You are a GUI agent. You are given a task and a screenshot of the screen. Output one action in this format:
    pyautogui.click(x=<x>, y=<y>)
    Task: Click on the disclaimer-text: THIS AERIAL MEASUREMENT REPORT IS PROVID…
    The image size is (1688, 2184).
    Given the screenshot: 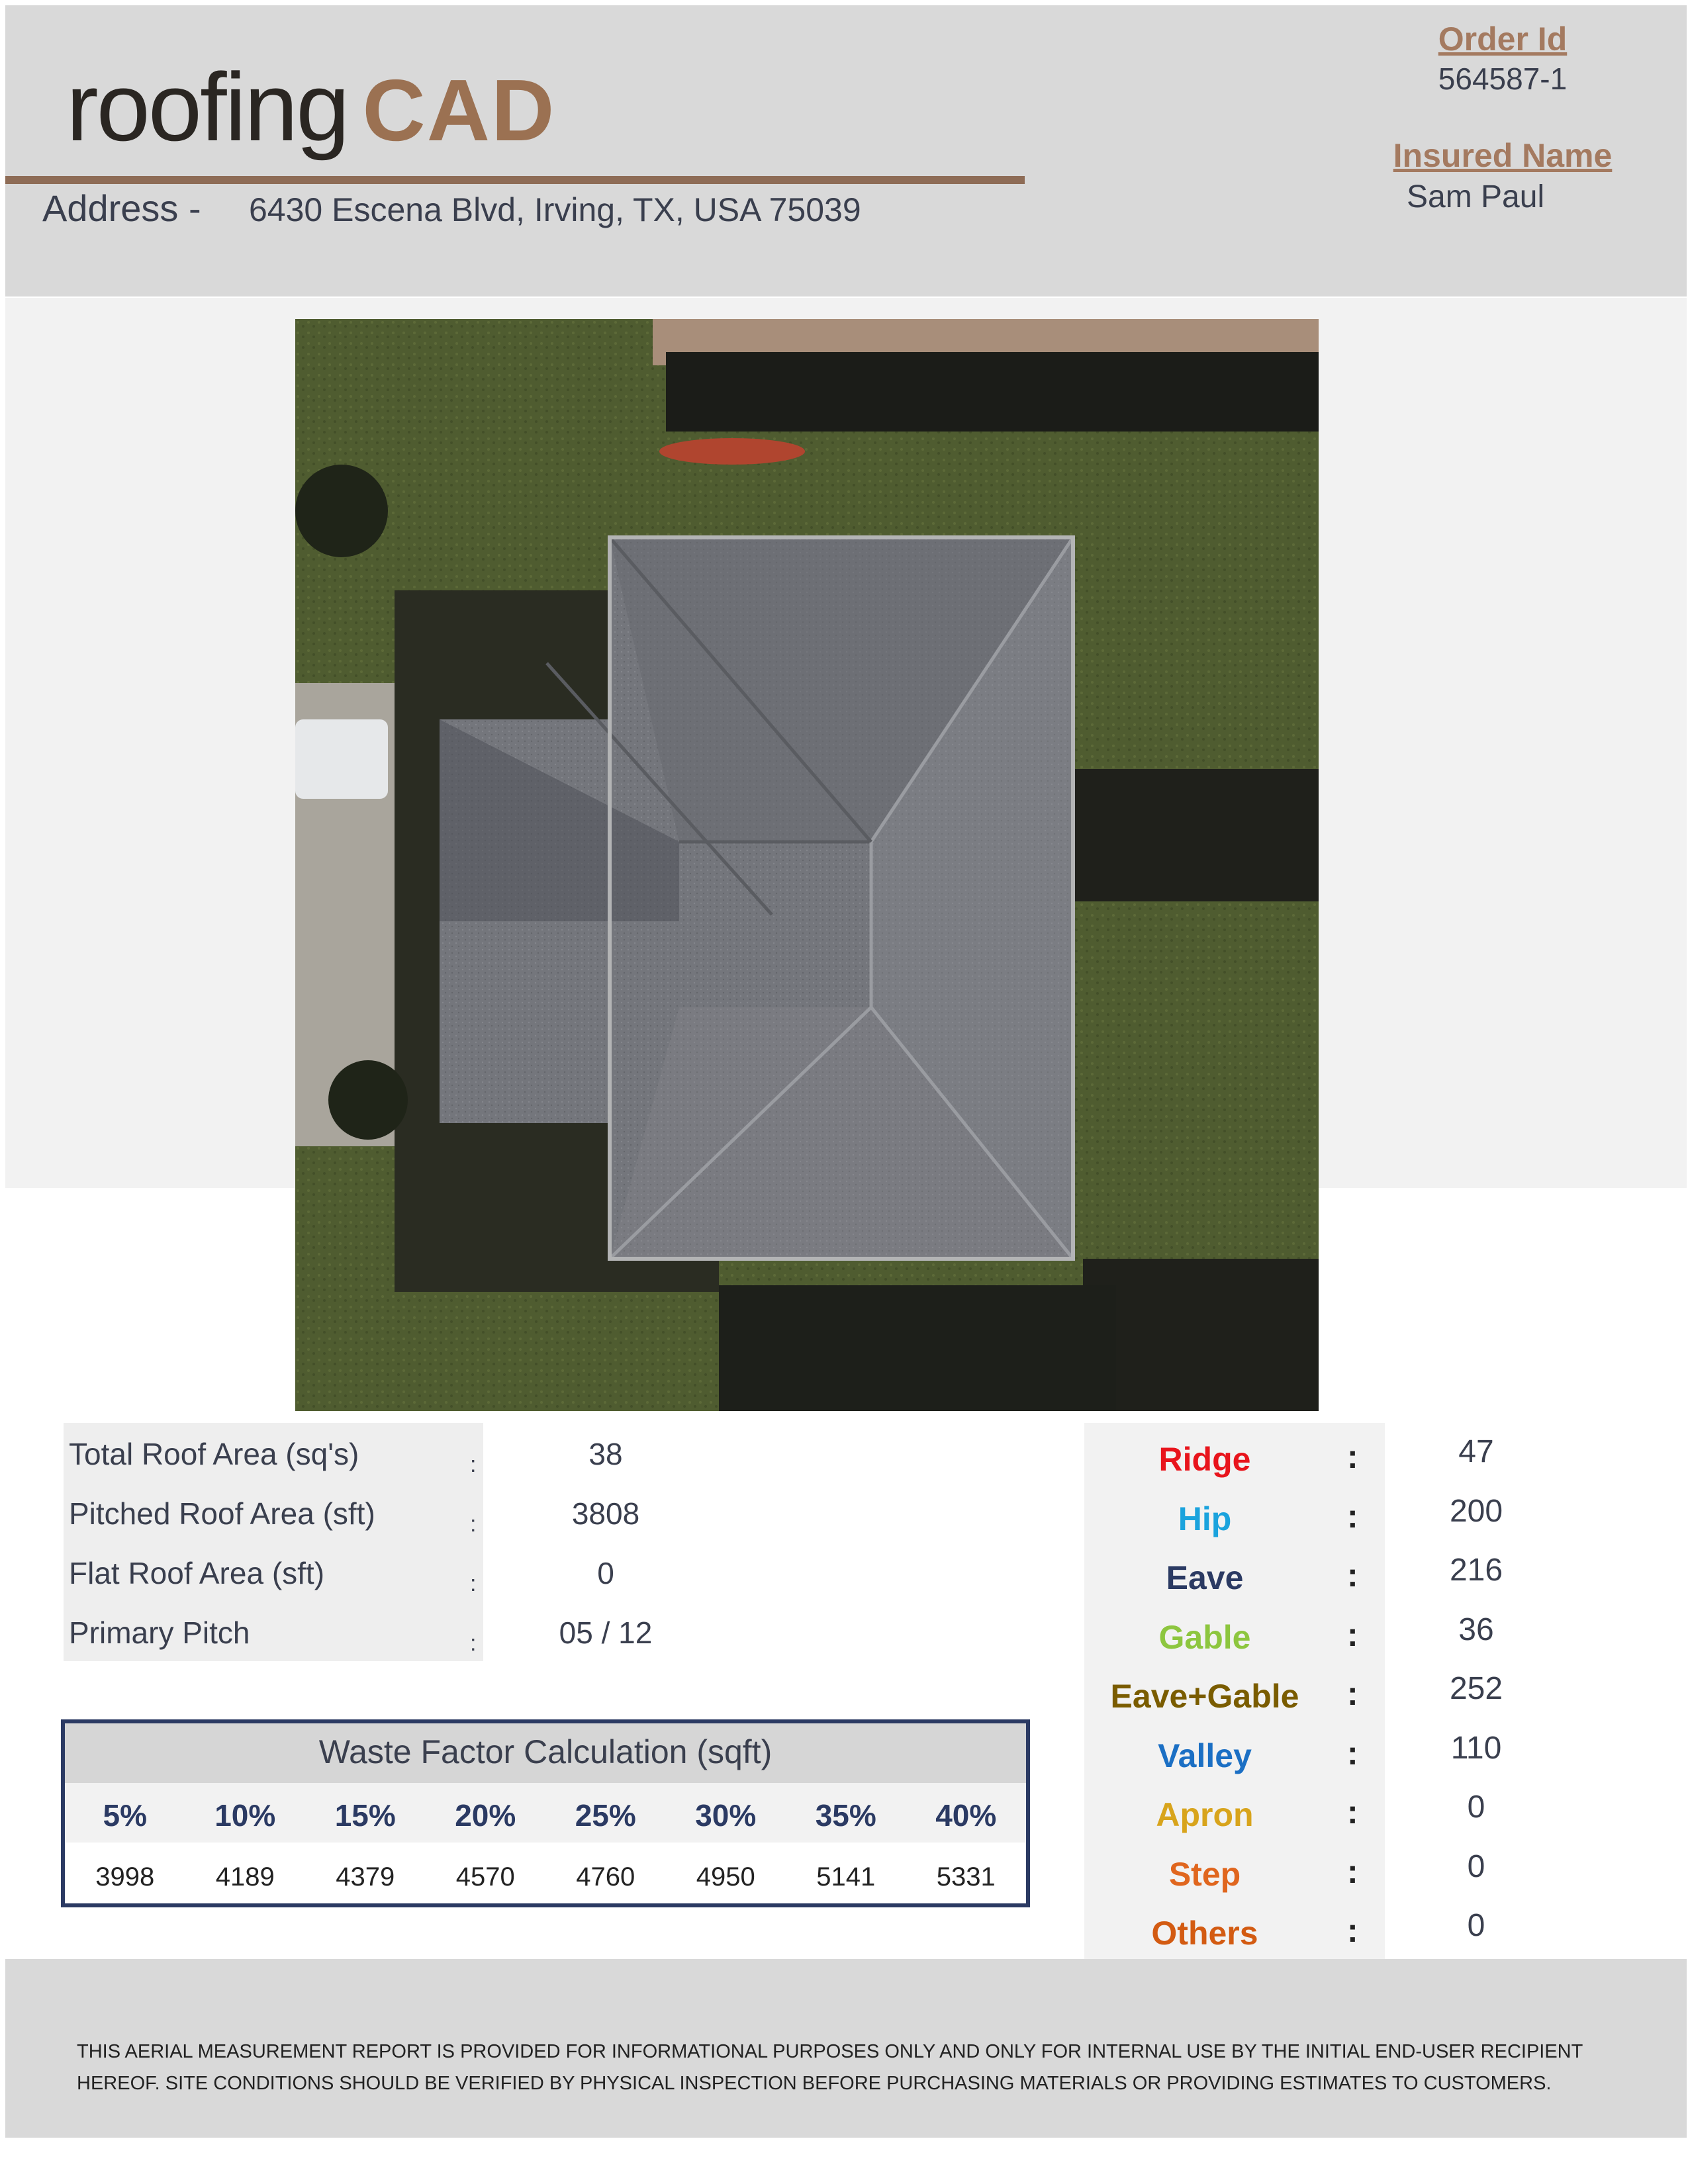 What is the action you would take?
    pyautogui.click(x=838, y=2067)
    